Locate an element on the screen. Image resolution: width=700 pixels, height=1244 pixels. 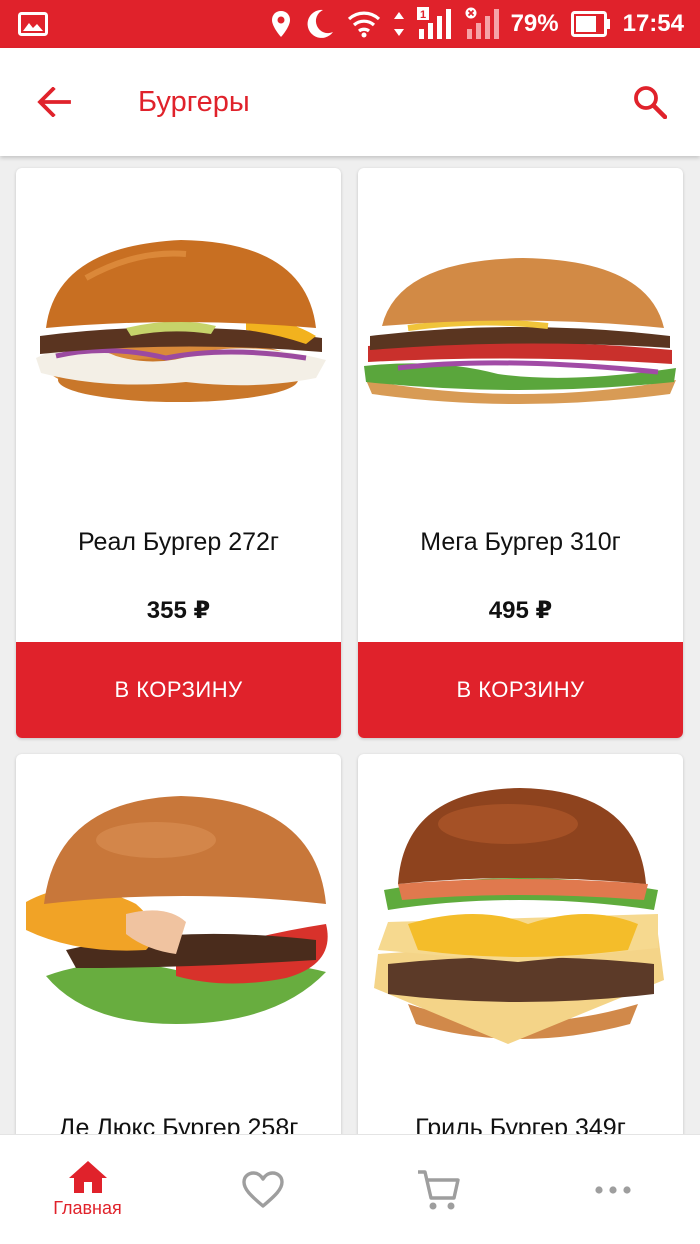
product-name: Де Люкс Бургер 258г is located at coordinates (178, 1125).